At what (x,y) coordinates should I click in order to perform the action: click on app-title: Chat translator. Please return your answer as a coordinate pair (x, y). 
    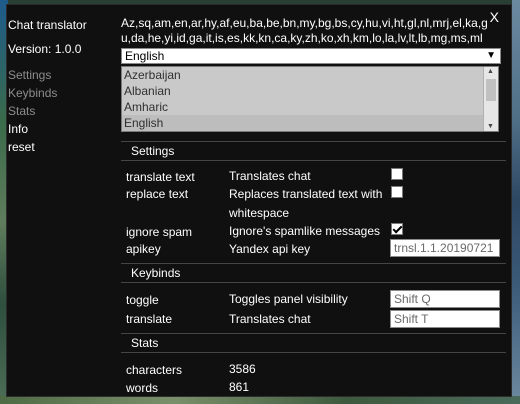
    Looking at the image, I should click on (47, 25).